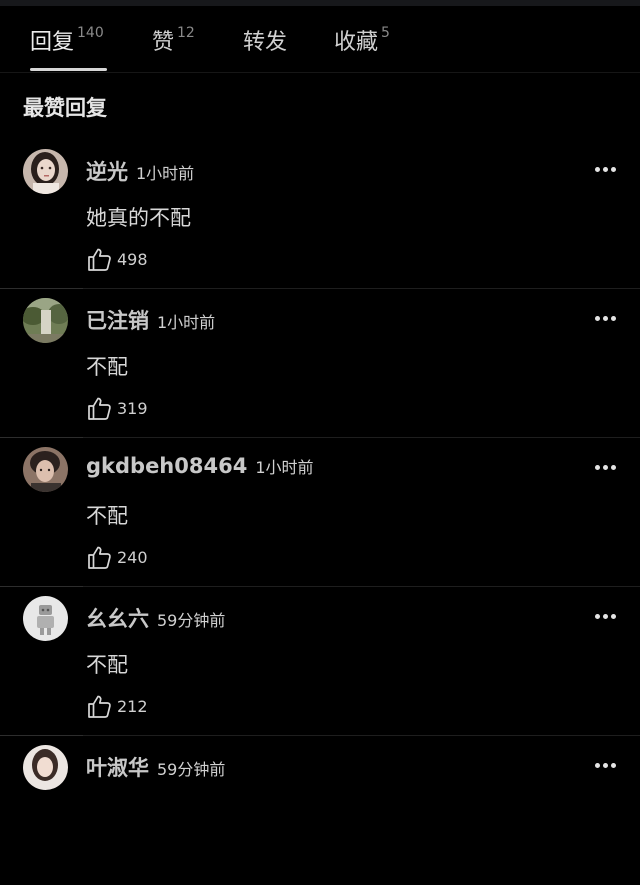 The height and width of the screenshot is (885, 640). I want to click on tab-bar: 回复 140 赞 12 转发 收藏 5, so click(320, 39).